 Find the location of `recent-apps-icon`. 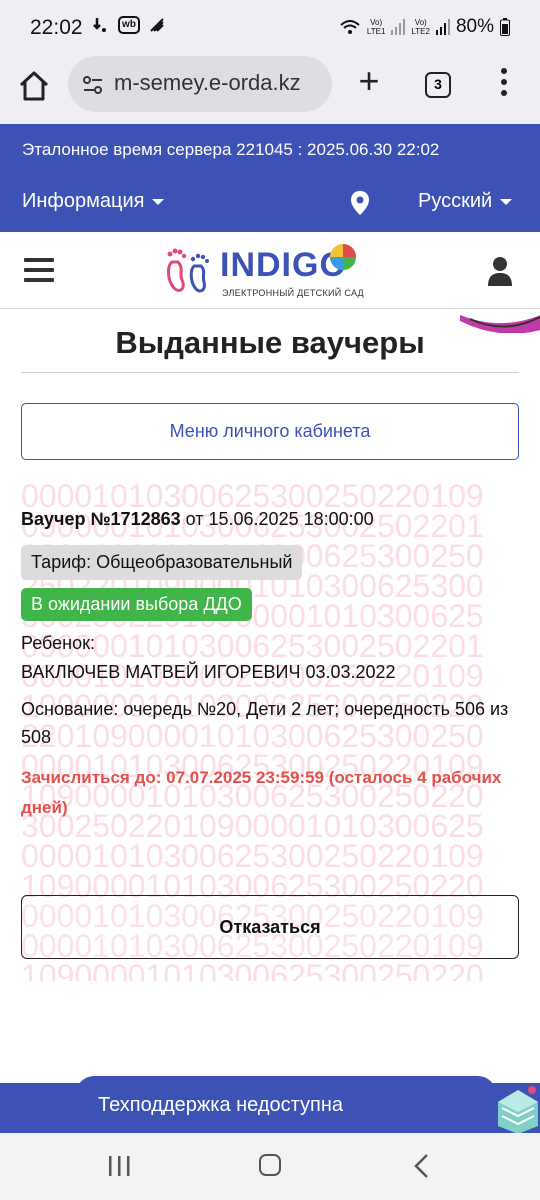

recent-apps-icon is located at coordinates (119, 1166).